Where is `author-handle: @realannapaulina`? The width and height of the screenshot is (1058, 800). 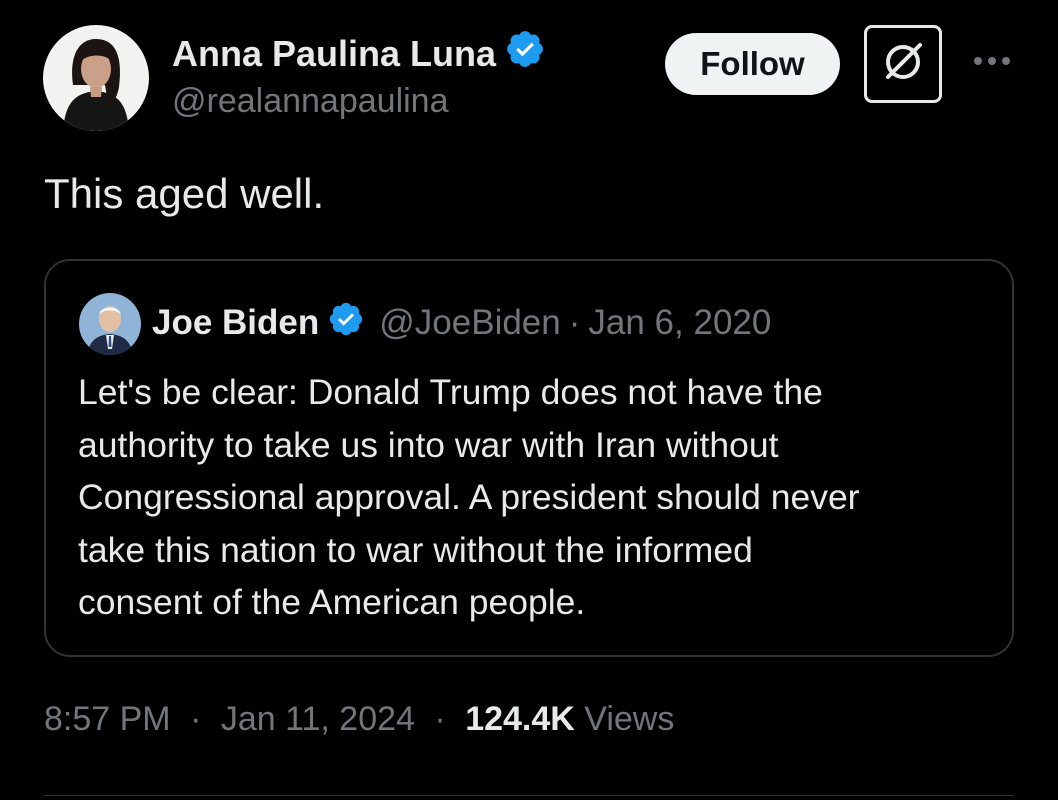
author-handle: @realannapaulina is located at coordinates (310, 101).